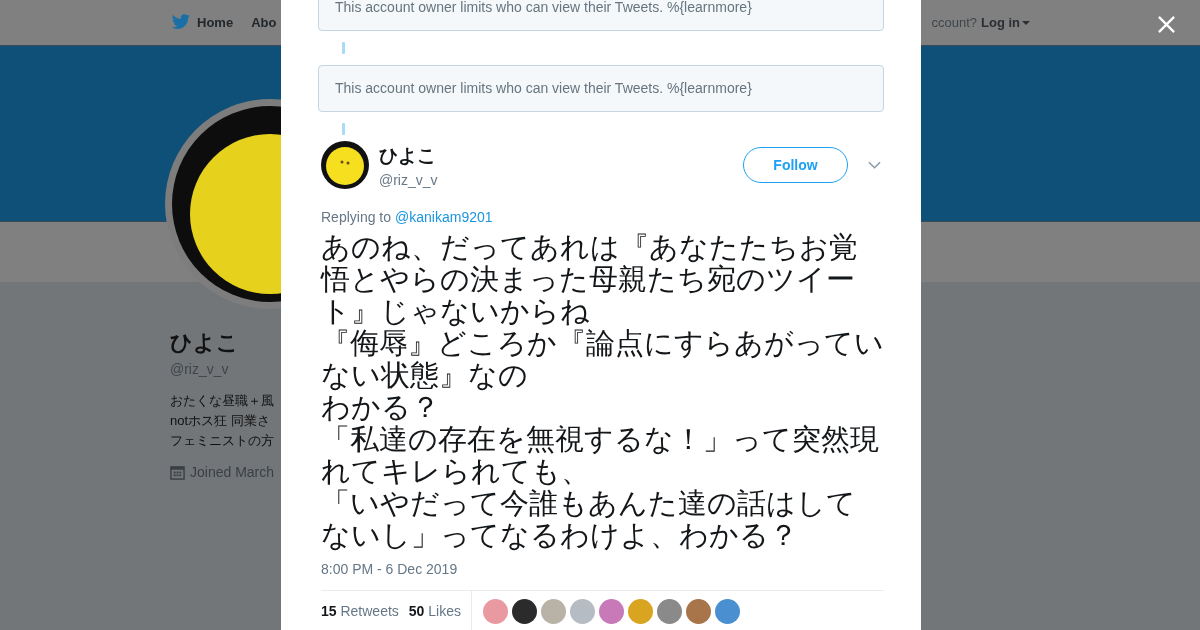  I want to click on bird-icon, so click(181, 22).